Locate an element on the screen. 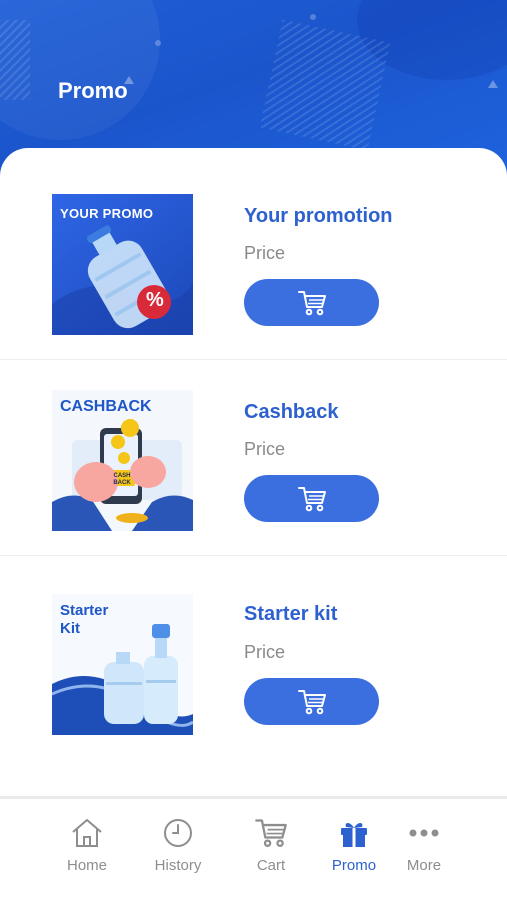 This screenshot has height=900, width=507. nav-label: More is located at coordinates (424, 865).